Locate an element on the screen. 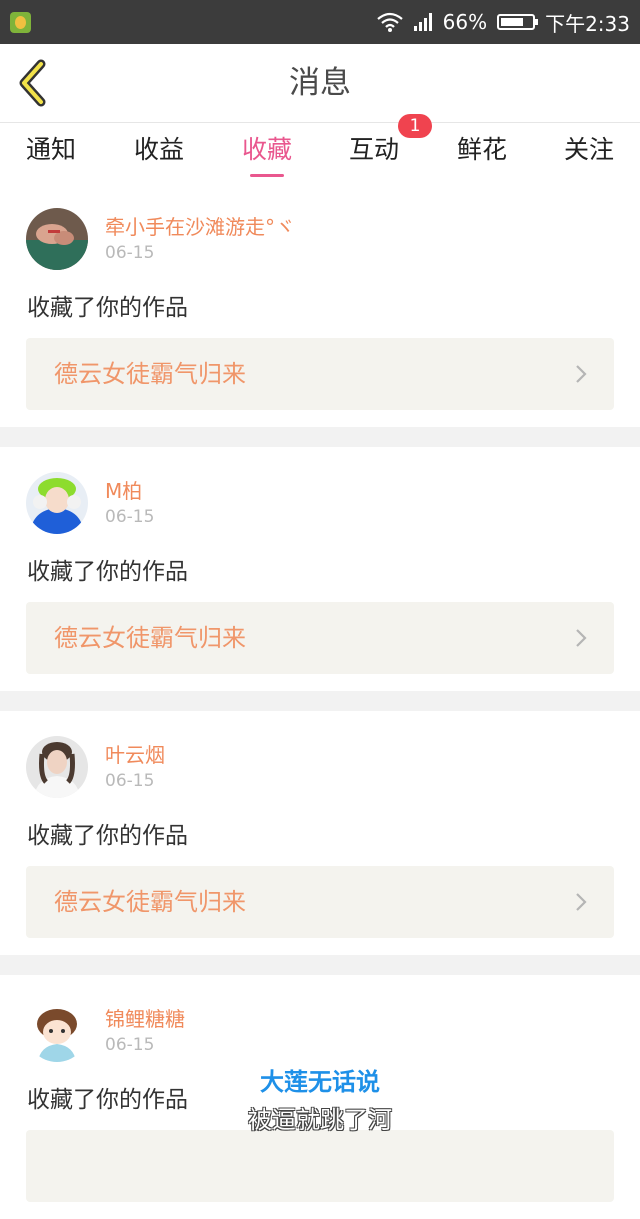 This screenshot has height=1219, width=640. status-right-group: 66% 下午2:33 is located at coordinates (503, 22).